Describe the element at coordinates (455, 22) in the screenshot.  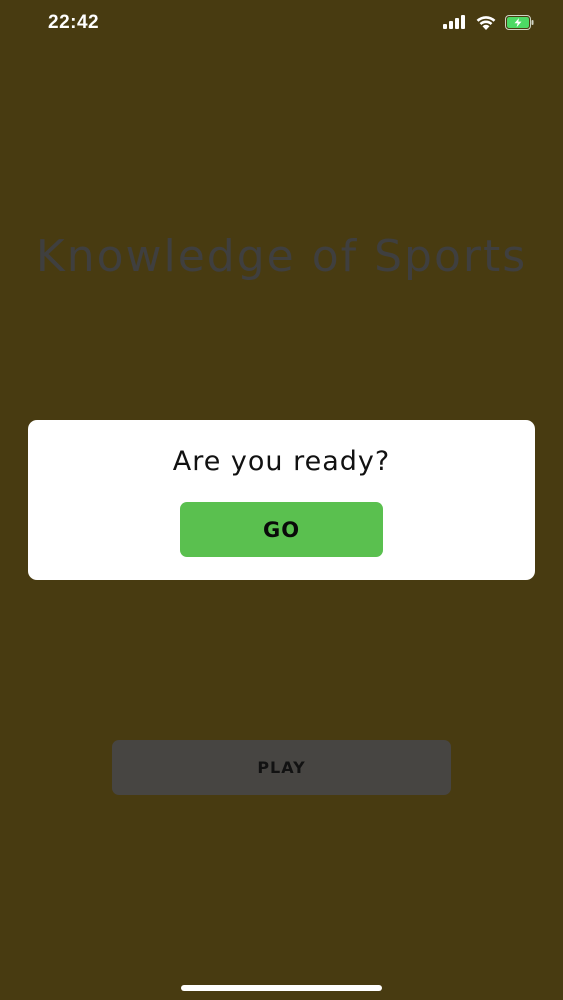
I see `signal-icon` at that location.